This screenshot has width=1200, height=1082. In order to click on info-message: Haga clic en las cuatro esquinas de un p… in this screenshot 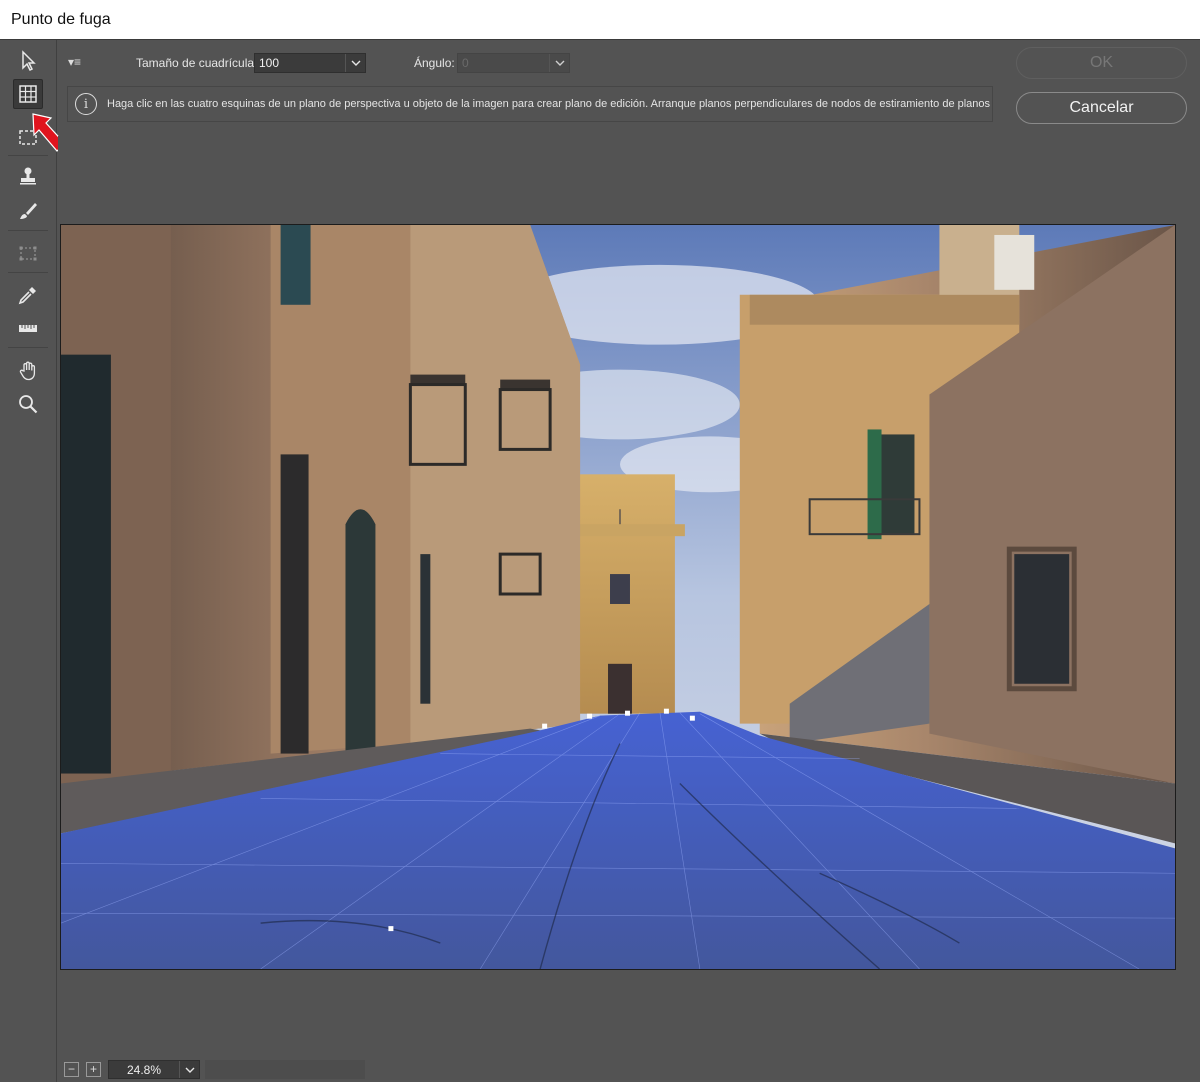, I will do `click(549, 104)`.